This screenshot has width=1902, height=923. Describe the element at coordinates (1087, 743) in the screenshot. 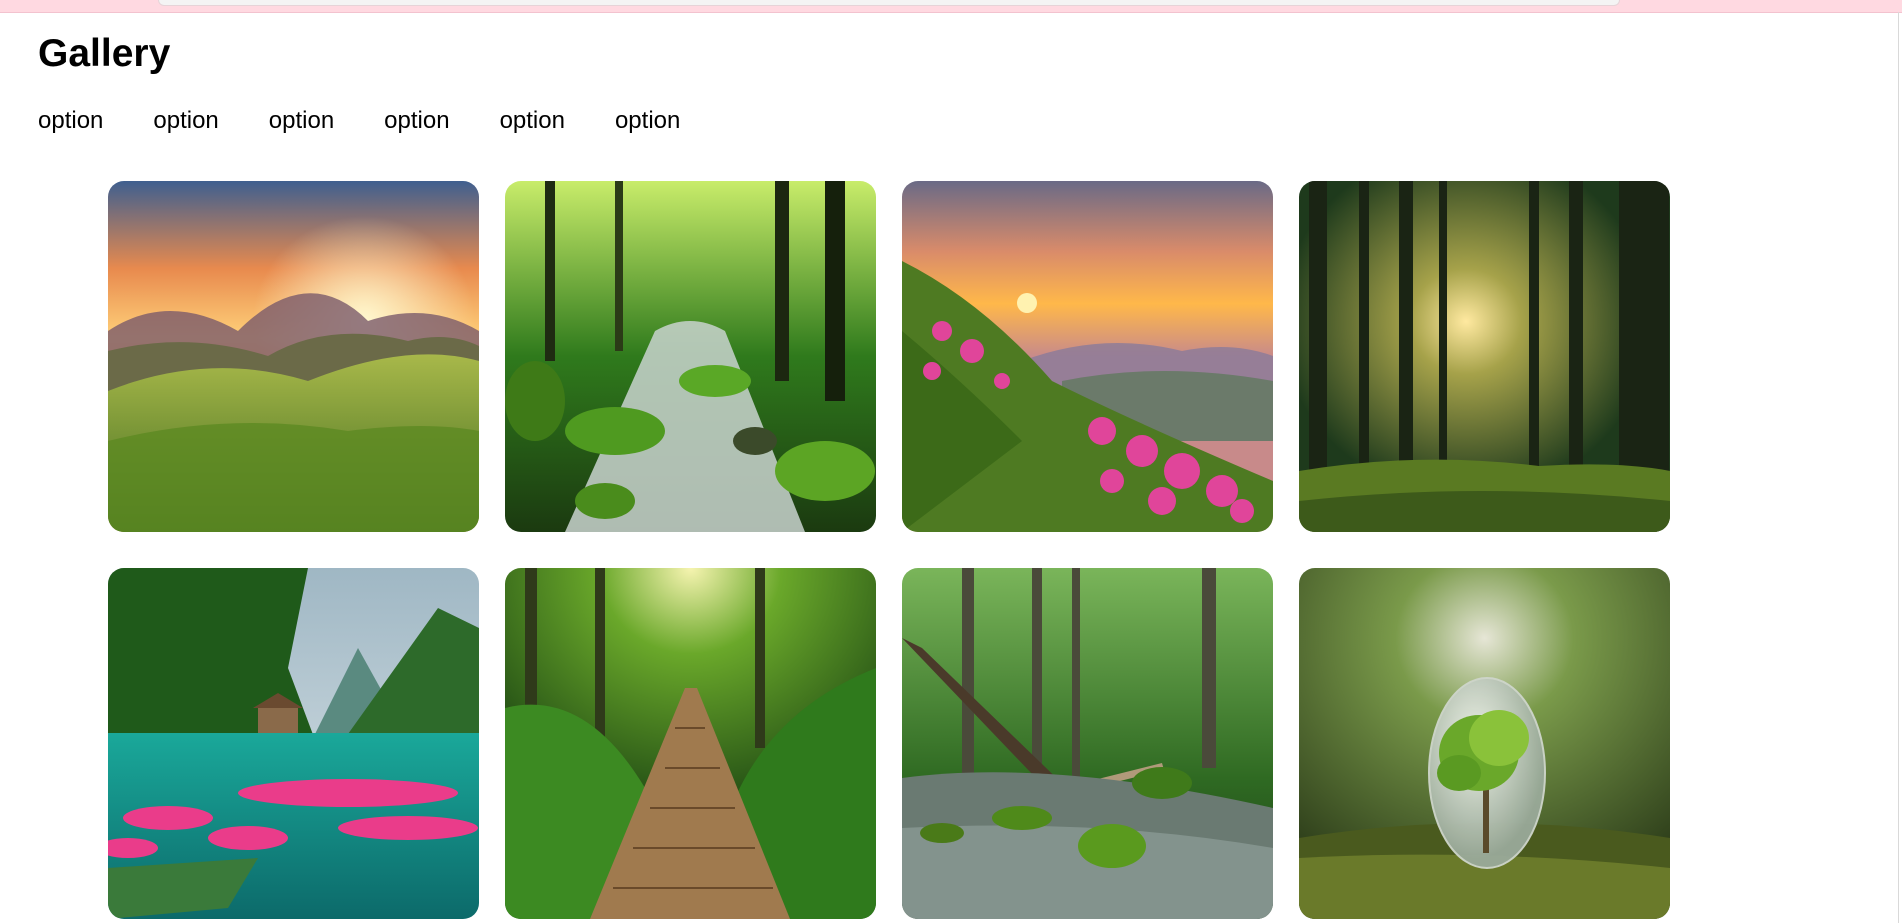

I see `gallery-image-forest-river` at that location.